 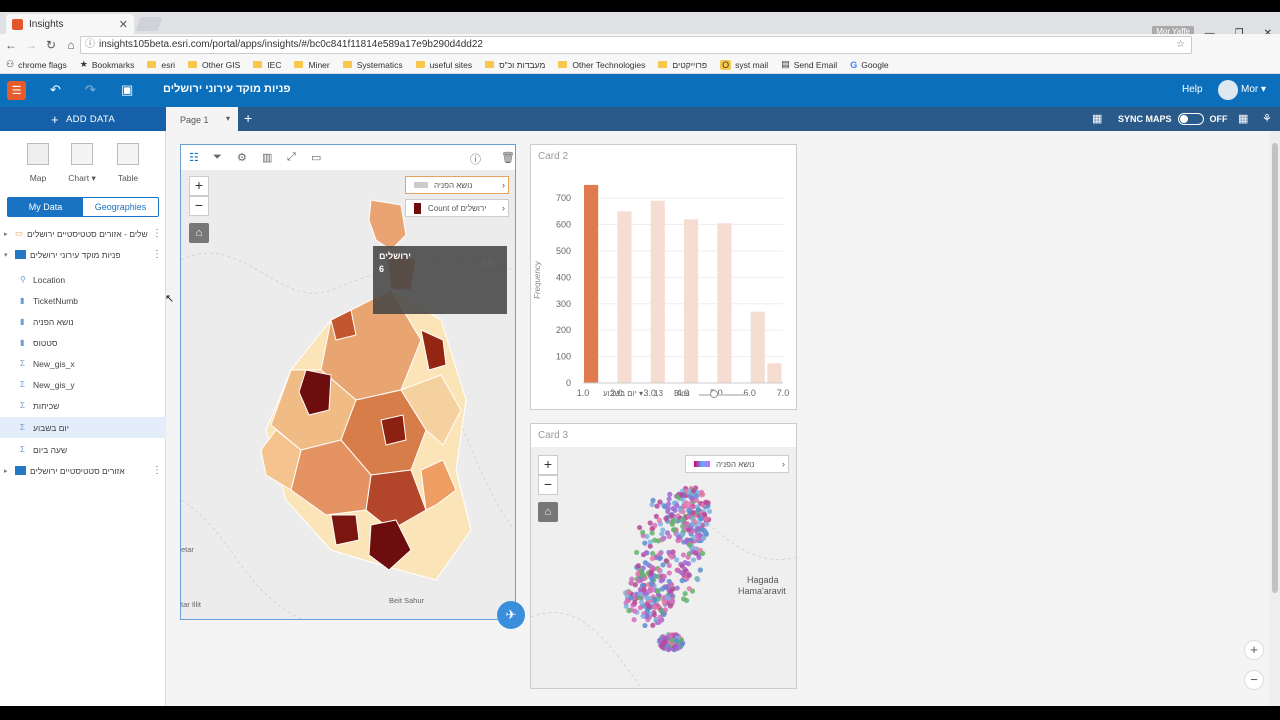 I want to click on card-options-icon: ▭, so click(x=316, y=157).